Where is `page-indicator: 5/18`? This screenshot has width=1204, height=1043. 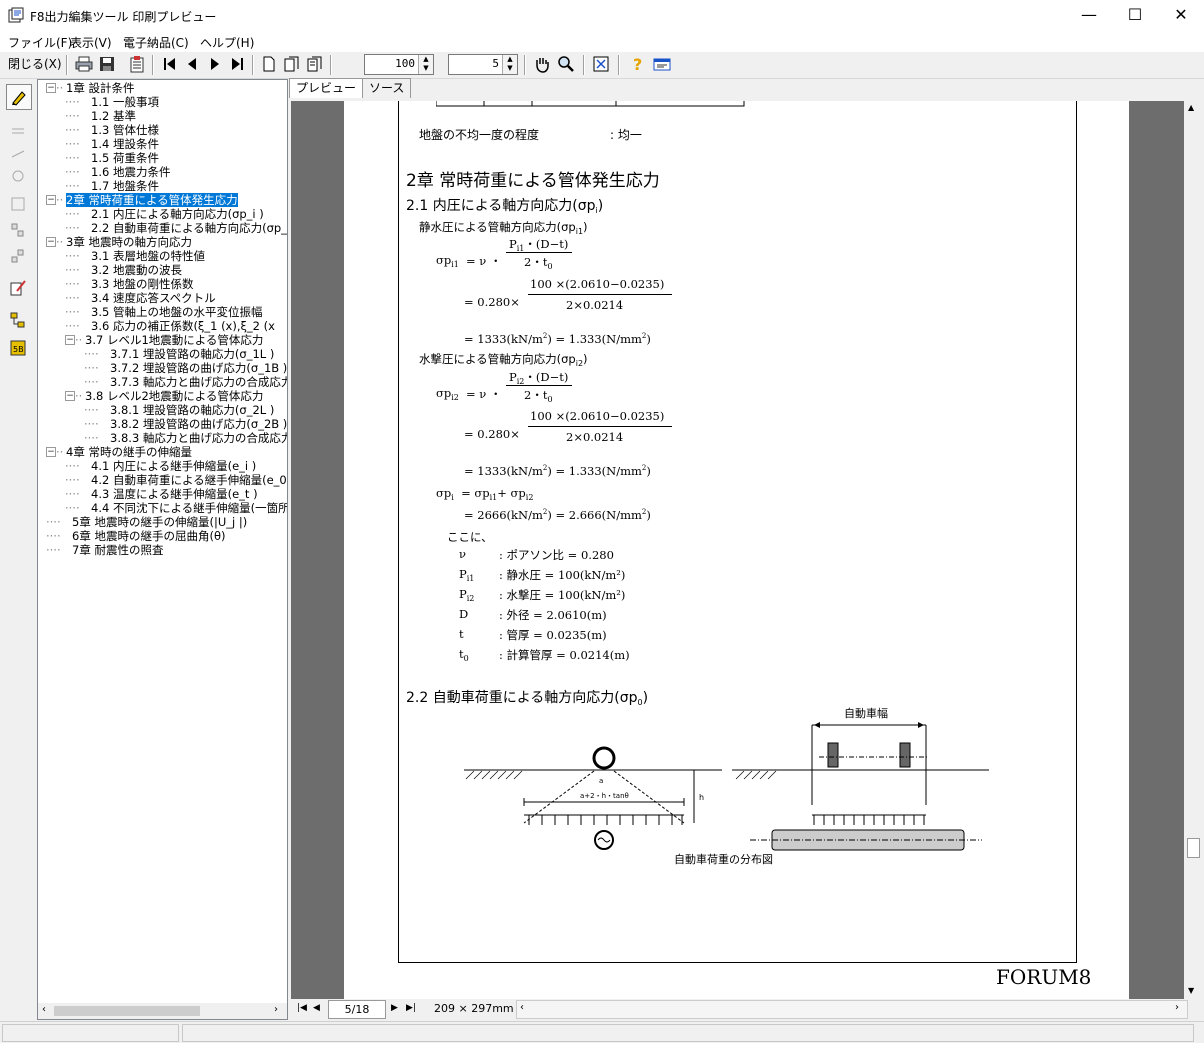 page-indicator: 5/18 is located at coordinates (357, 1009).